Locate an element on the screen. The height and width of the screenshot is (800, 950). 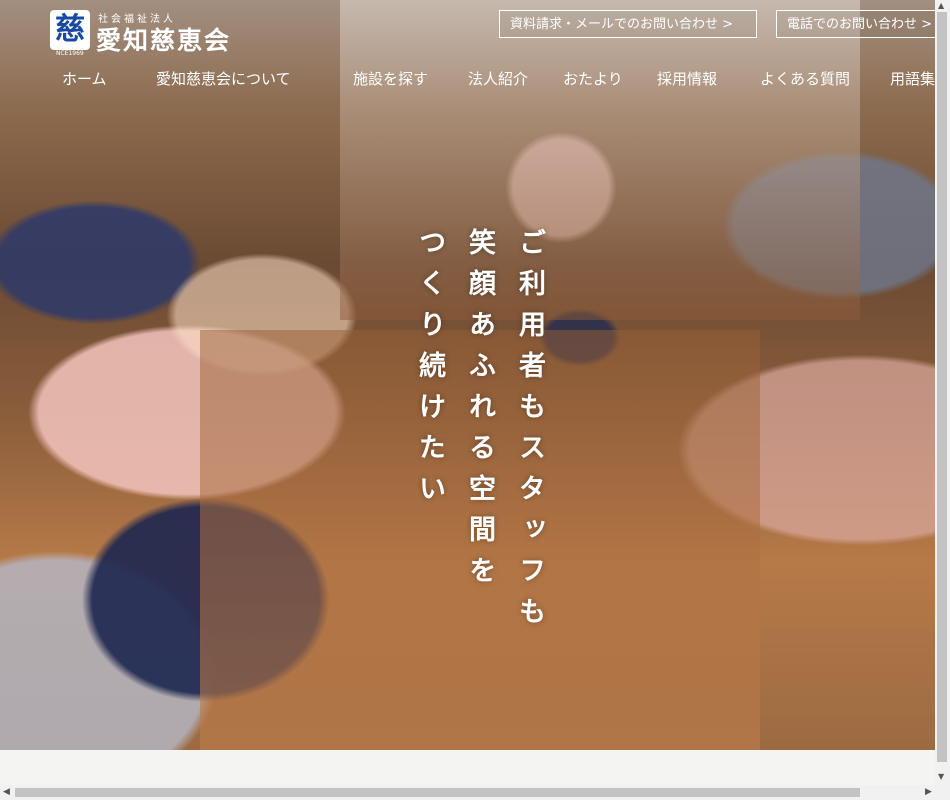
hero-copy-line-3: つくり続けたい is located at coordinates (429, 371).